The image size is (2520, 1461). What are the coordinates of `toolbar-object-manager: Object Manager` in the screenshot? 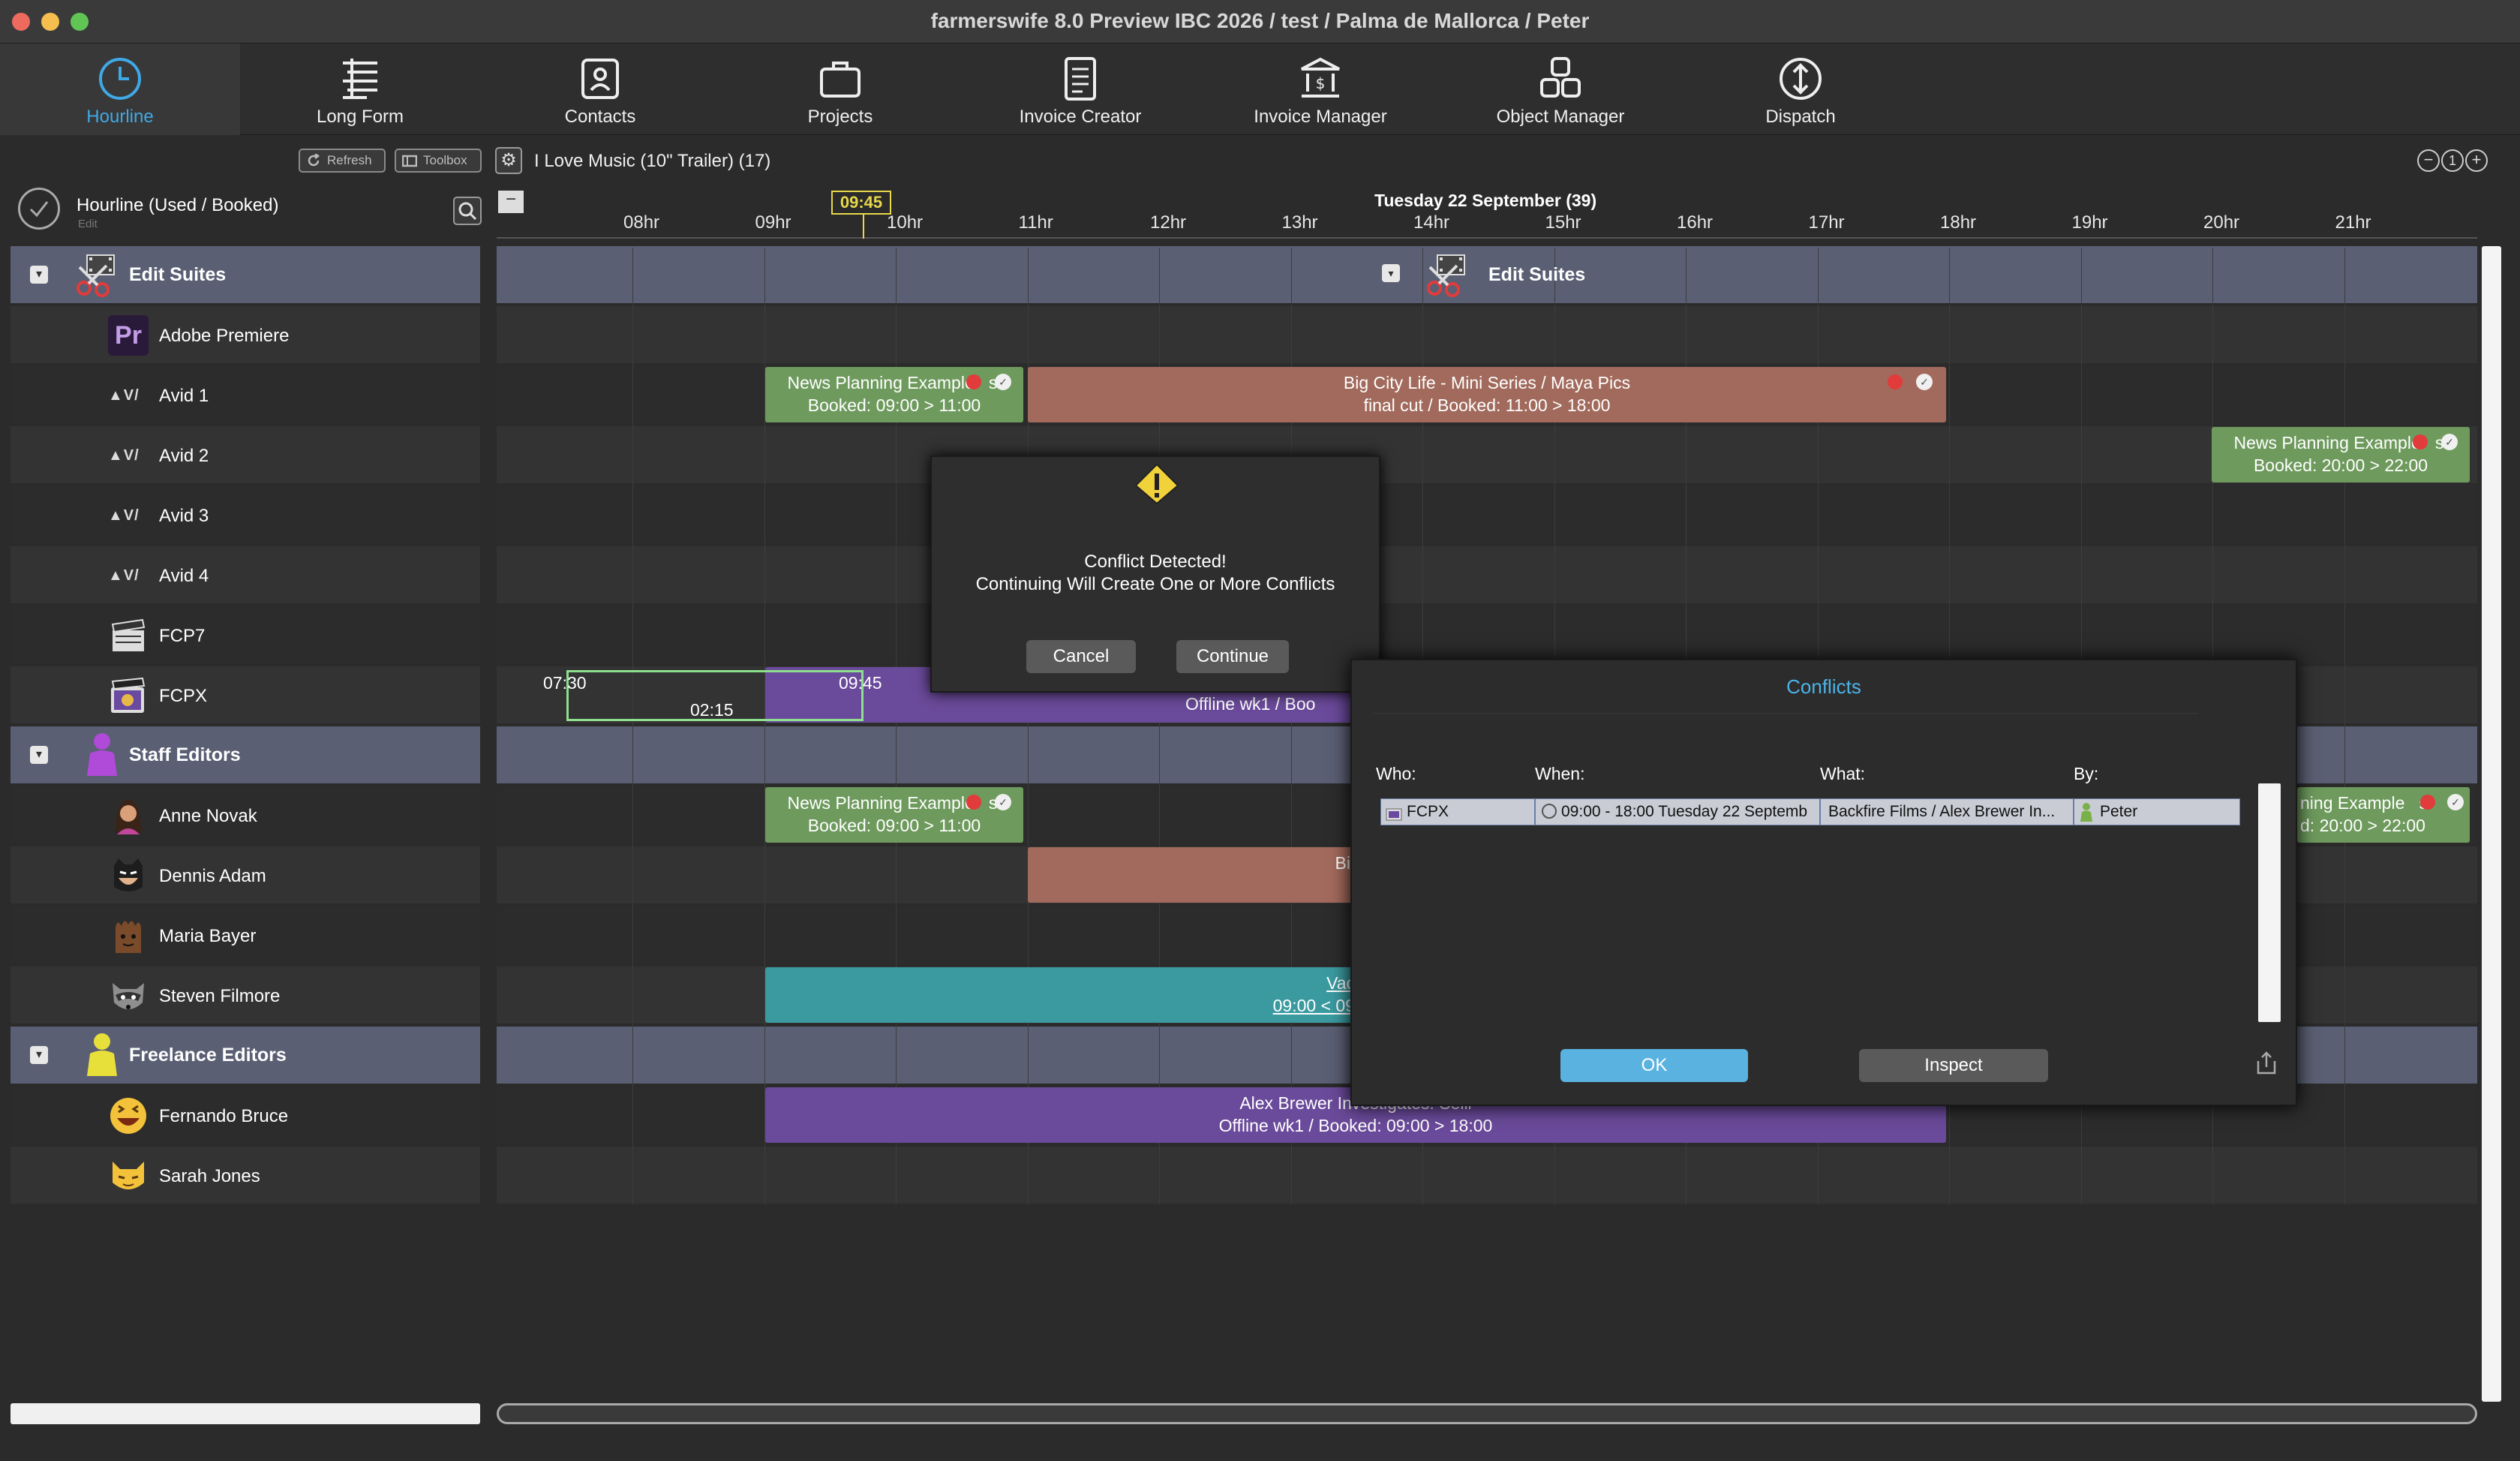 It's located at (1560, 89).